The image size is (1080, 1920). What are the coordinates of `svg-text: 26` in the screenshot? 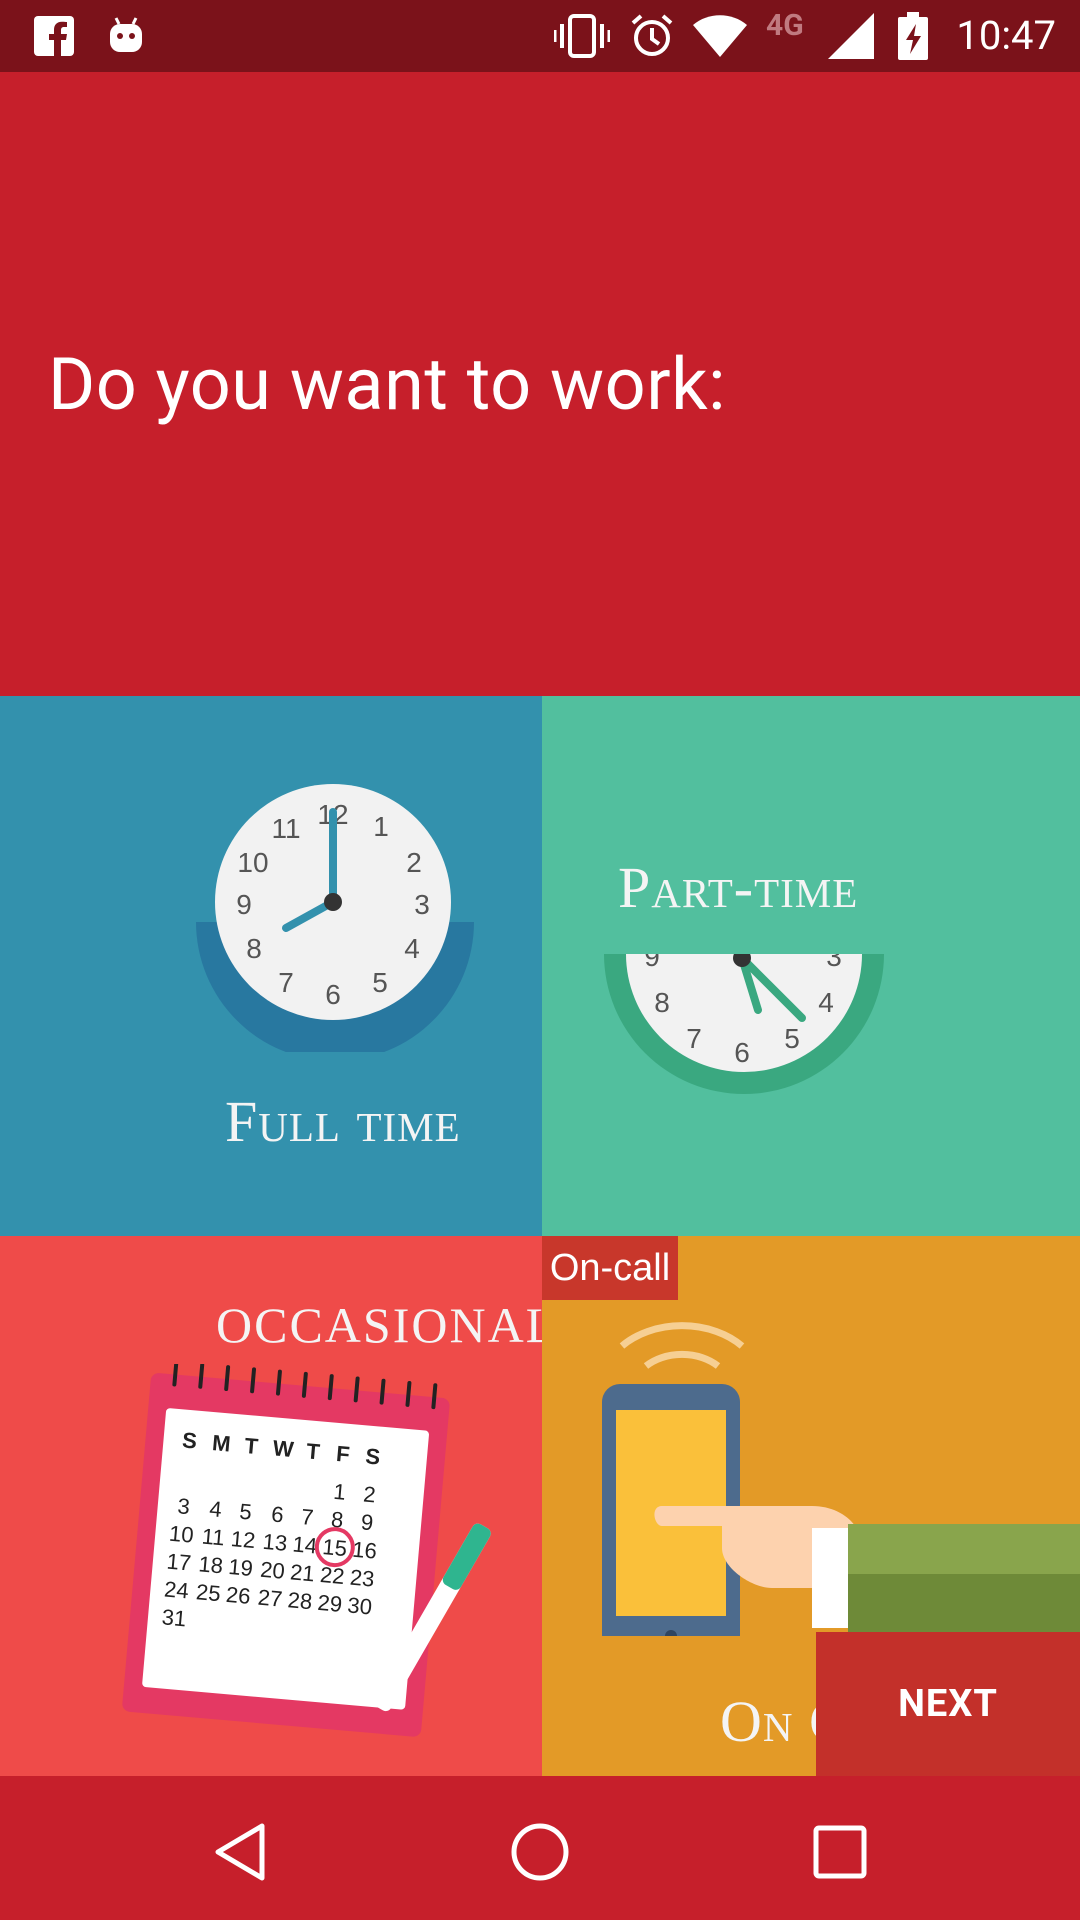 It's located at (238, 1595).